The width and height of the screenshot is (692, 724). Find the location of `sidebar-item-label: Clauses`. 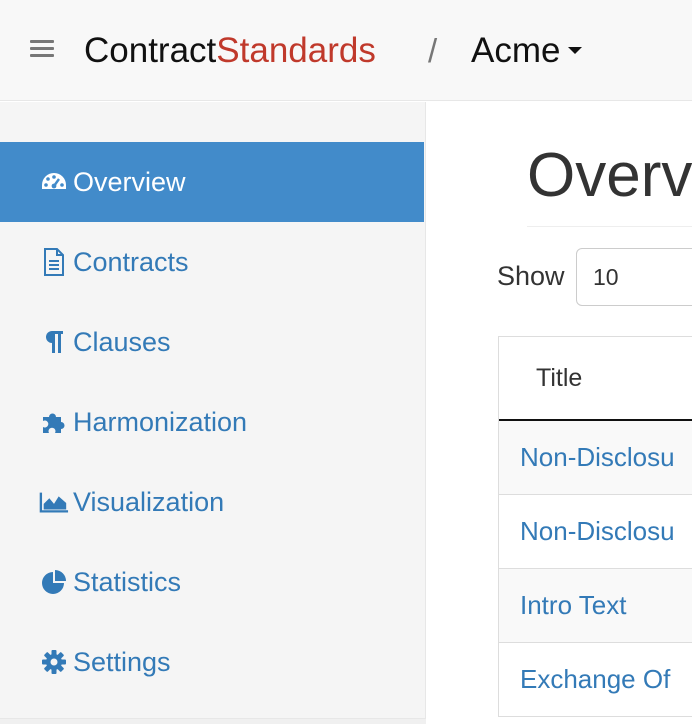

sidebar-item-label: Clauses is located at coordinates (122, 341).